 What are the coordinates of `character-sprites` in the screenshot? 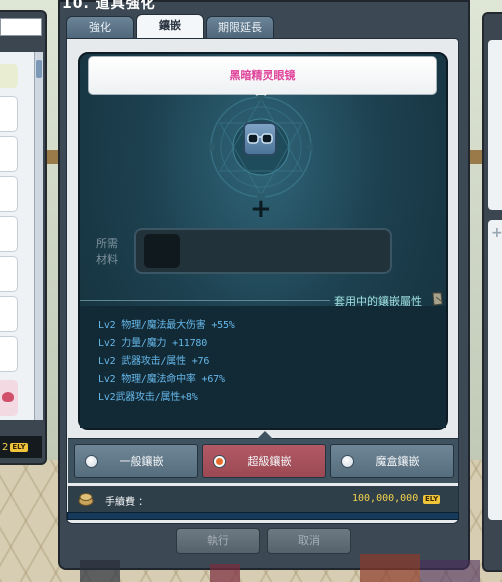 It's located at (280, 568).